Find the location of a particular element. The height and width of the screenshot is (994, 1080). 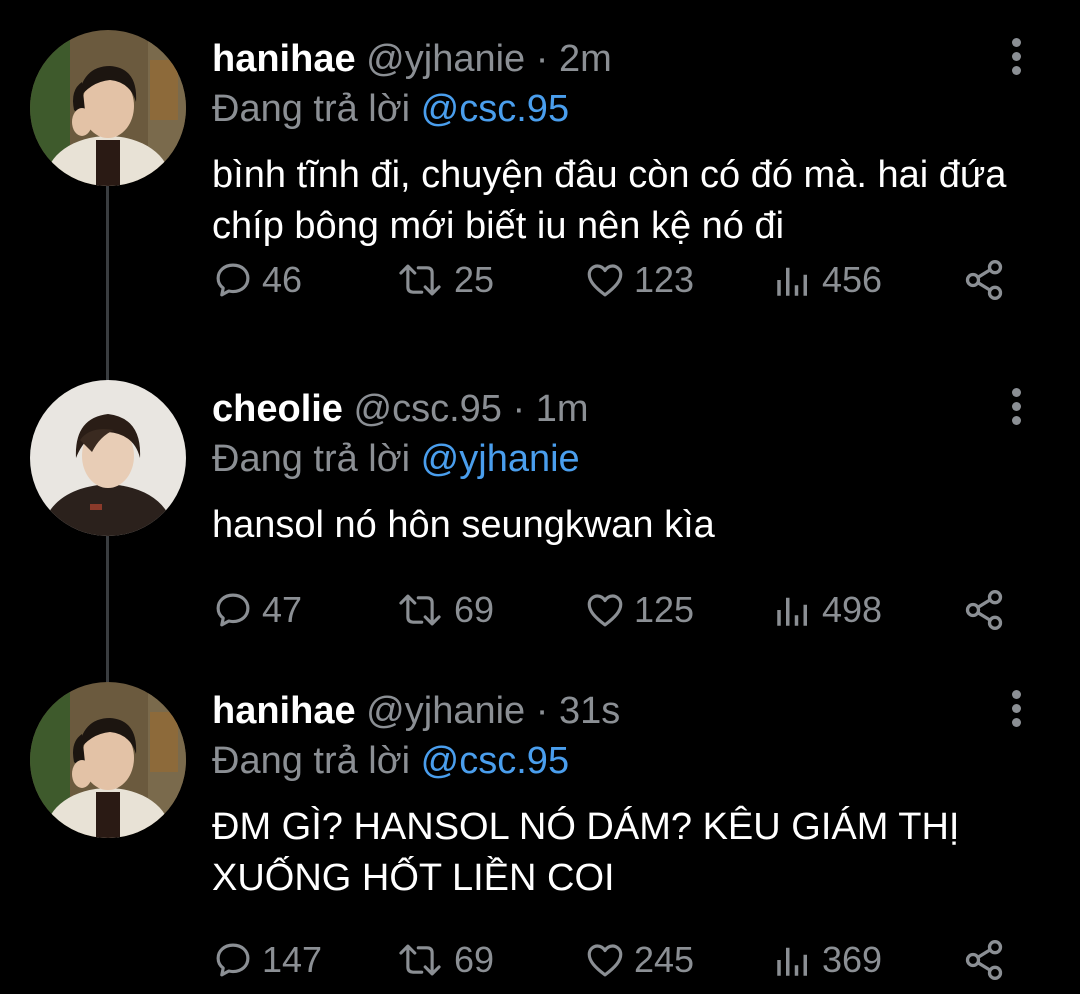

avatar-photo-cheolie is located at coordinates (108, 458).